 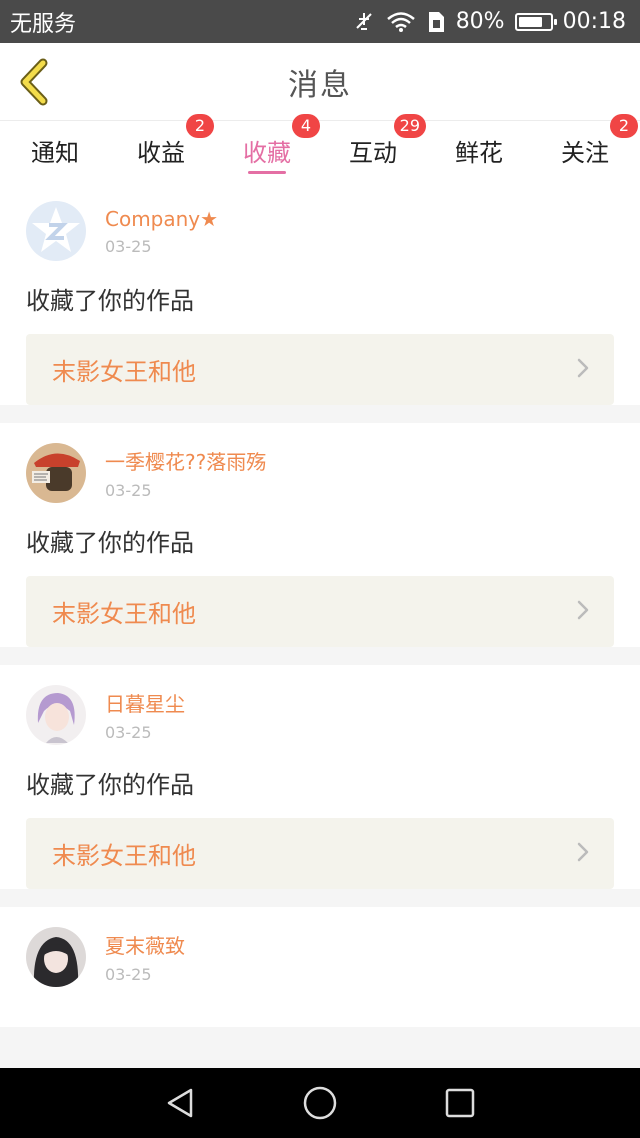 I want to click on tab-3: 互动 29, so click(x=382, y=147).